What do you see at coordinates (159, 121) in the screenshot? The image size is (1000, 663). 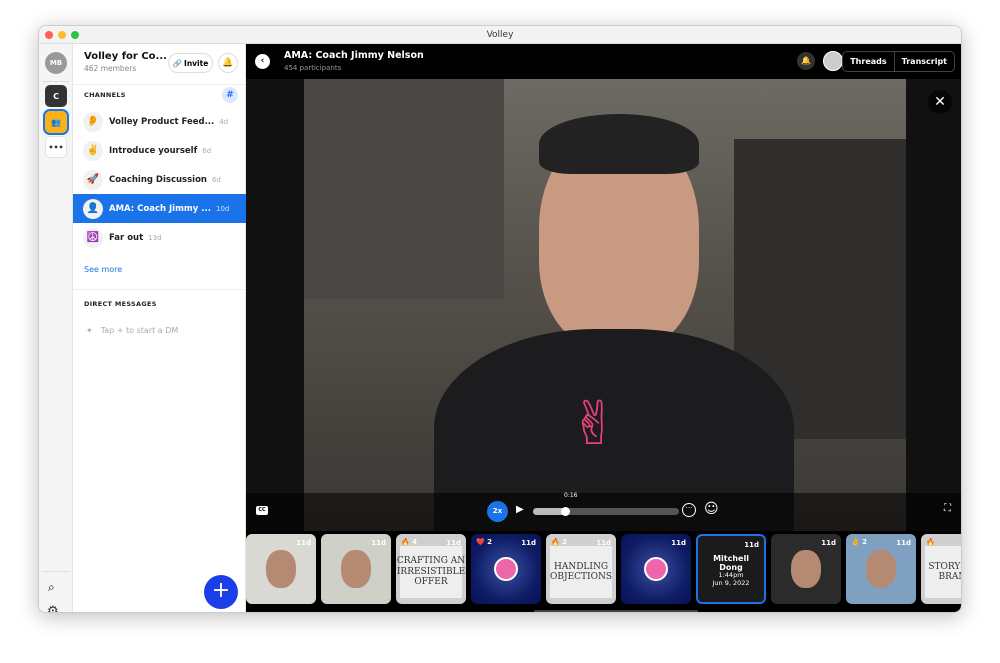 I see `channel-item: 👂 Volley Product Feed... 4d` at bounding box center [159, 121].